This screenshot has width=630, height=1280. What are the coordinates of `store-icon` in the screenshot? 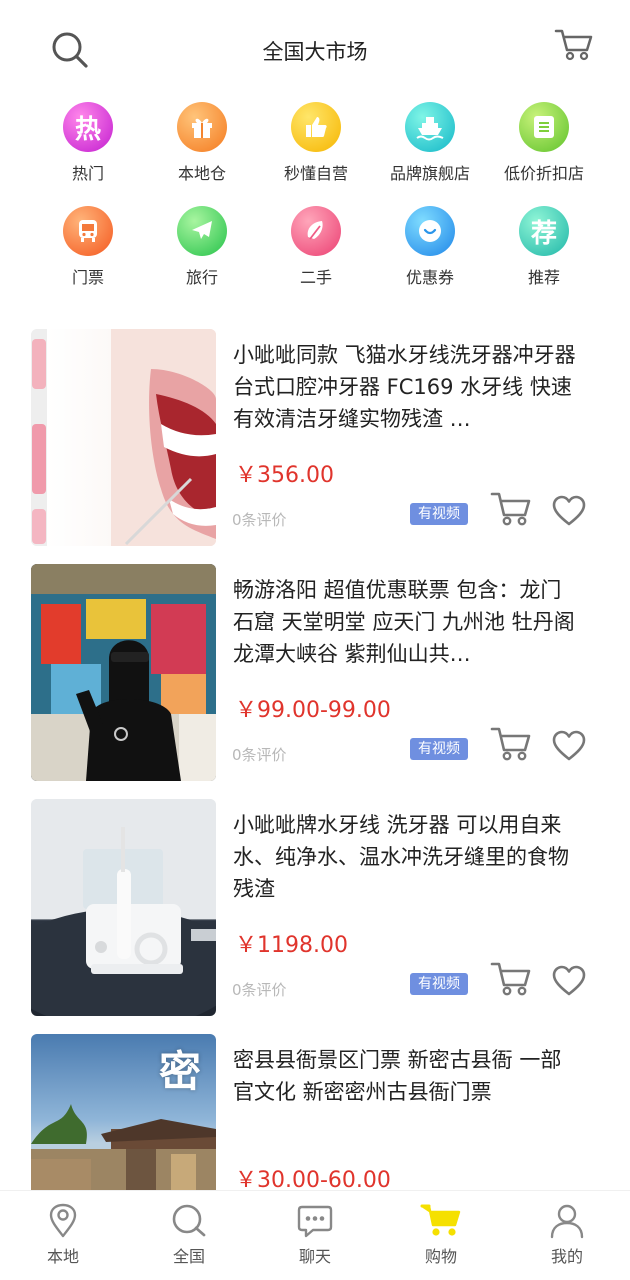 It's located at (544, 127).